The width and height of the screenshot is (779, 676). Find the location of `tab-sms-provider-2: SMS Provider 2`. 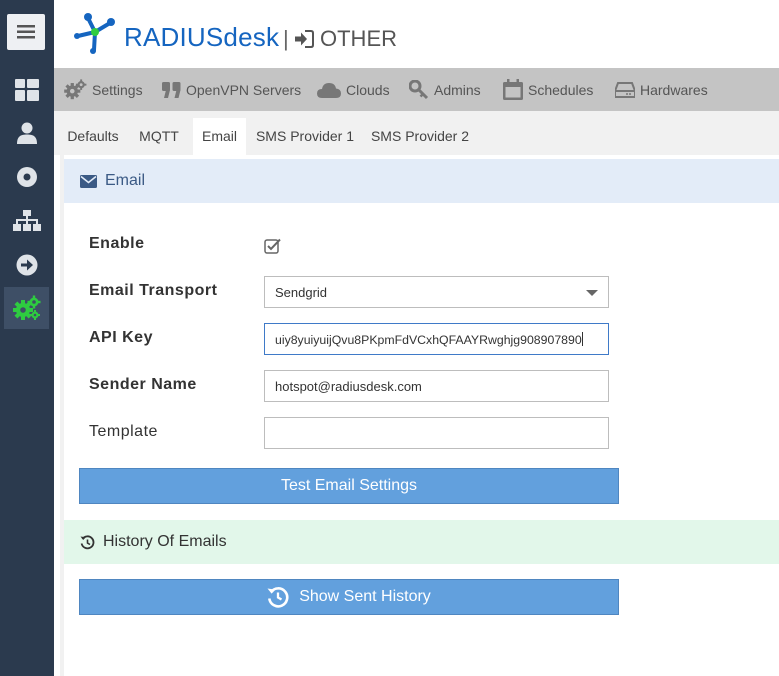

tab-sms-provider-2: SMS Provider 2 is located at coordinates (420, 136).